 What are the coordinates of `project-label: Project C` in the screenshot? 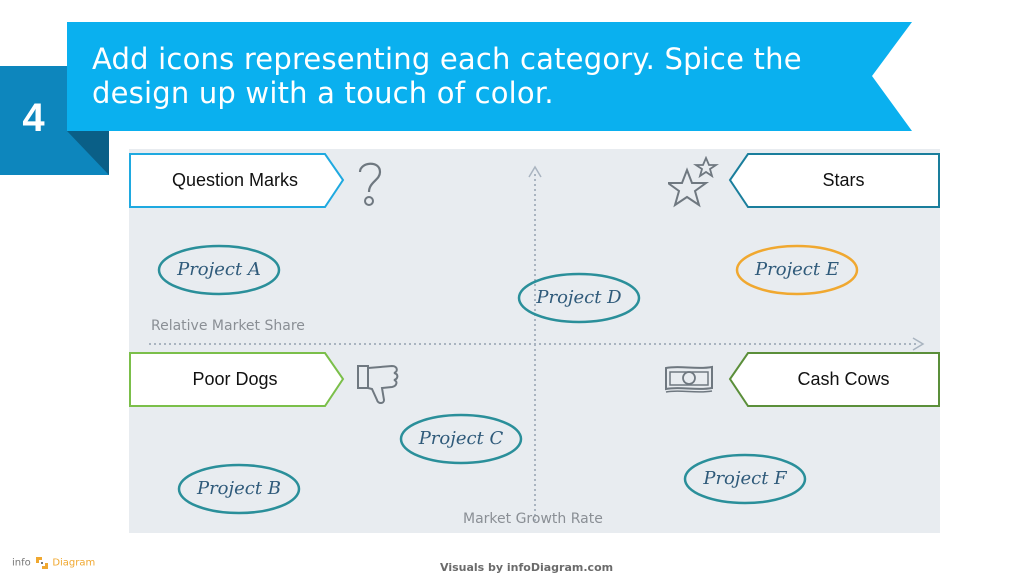 It's located at (461, 438).